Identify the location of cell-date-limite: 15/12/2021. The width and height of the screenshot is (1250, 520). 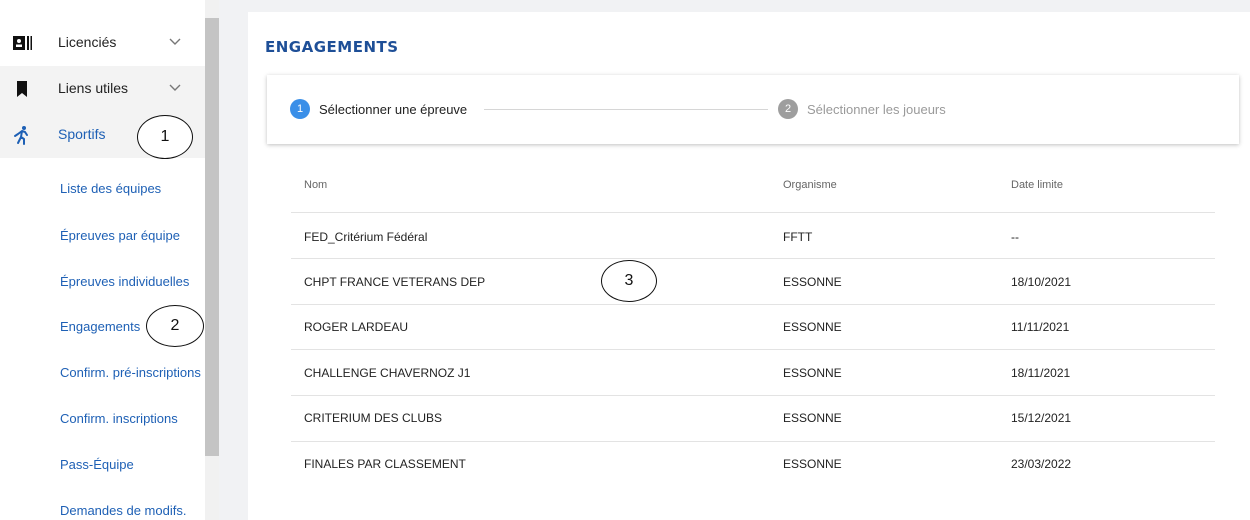
(1041, 418).